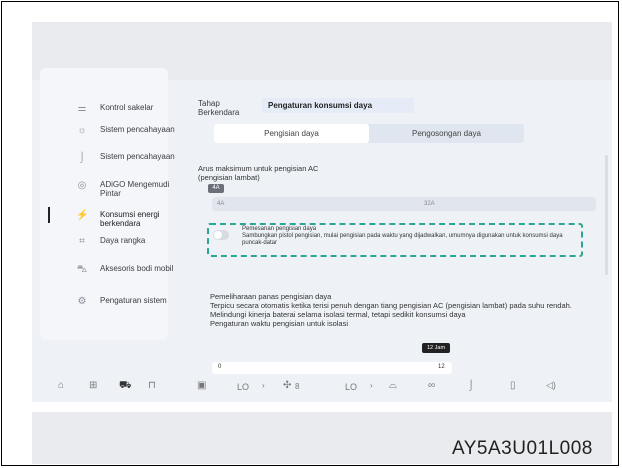 This screenshot has height=468, width=622. I want to click on scrollbar, so click(606, 215).